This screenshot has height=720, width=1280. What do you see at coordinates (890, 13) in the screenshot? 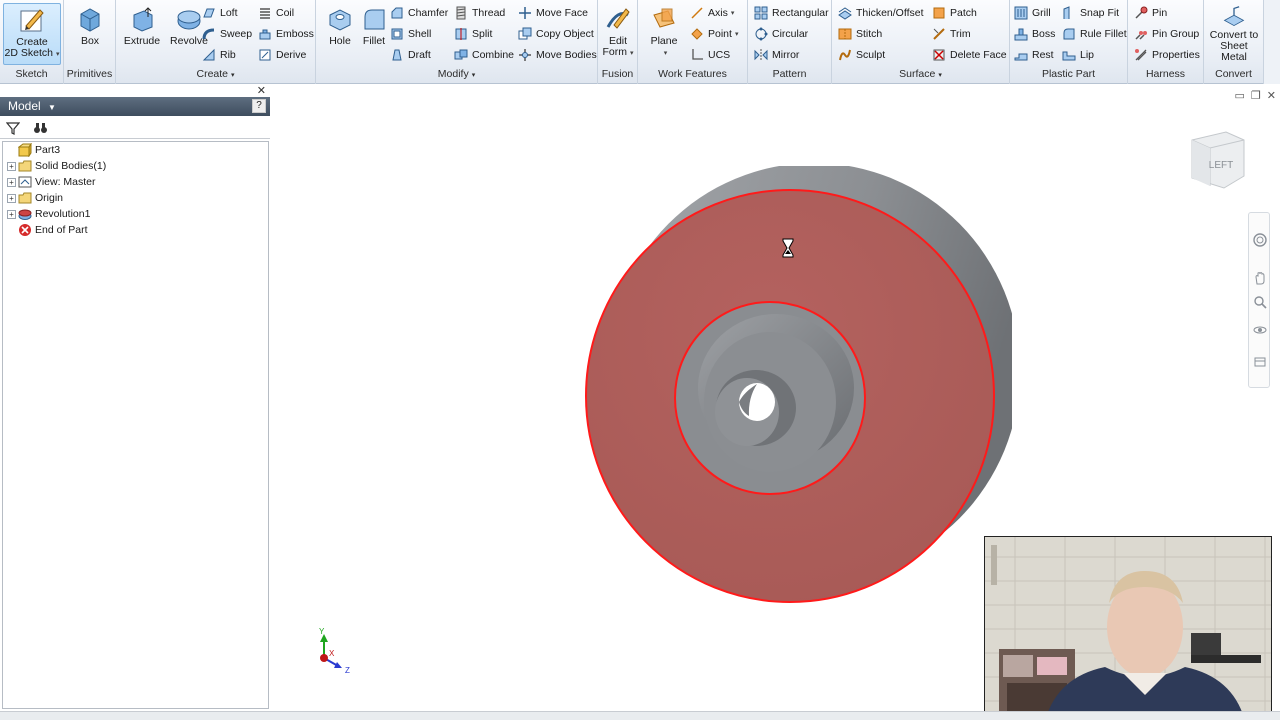
I see `thicken-offset-label: Thicken/Offset` at bounding box center [890, 13].